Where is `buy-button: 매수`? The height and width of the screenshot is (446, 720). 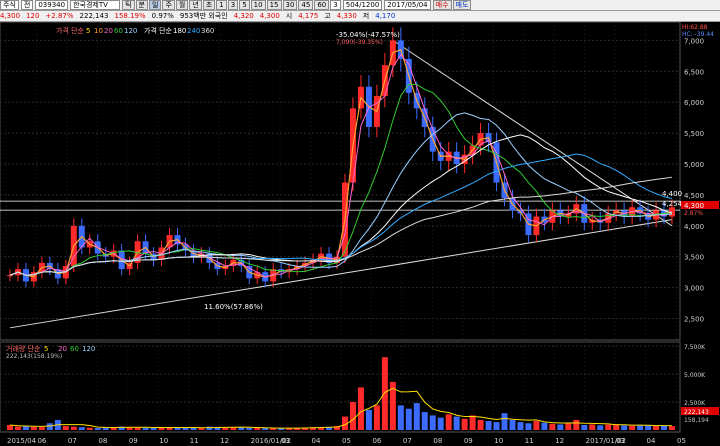 buy-button: 매수 is located at coordinates (442, 5).